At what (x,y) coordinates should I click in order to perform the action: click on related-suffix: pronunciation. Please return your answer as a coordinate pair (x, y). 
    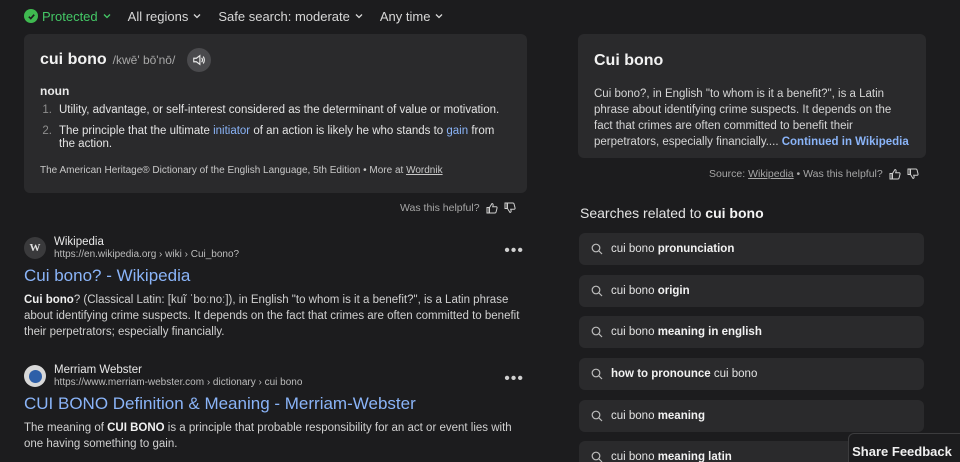
    Looking at the image, I should click on (696, 249).